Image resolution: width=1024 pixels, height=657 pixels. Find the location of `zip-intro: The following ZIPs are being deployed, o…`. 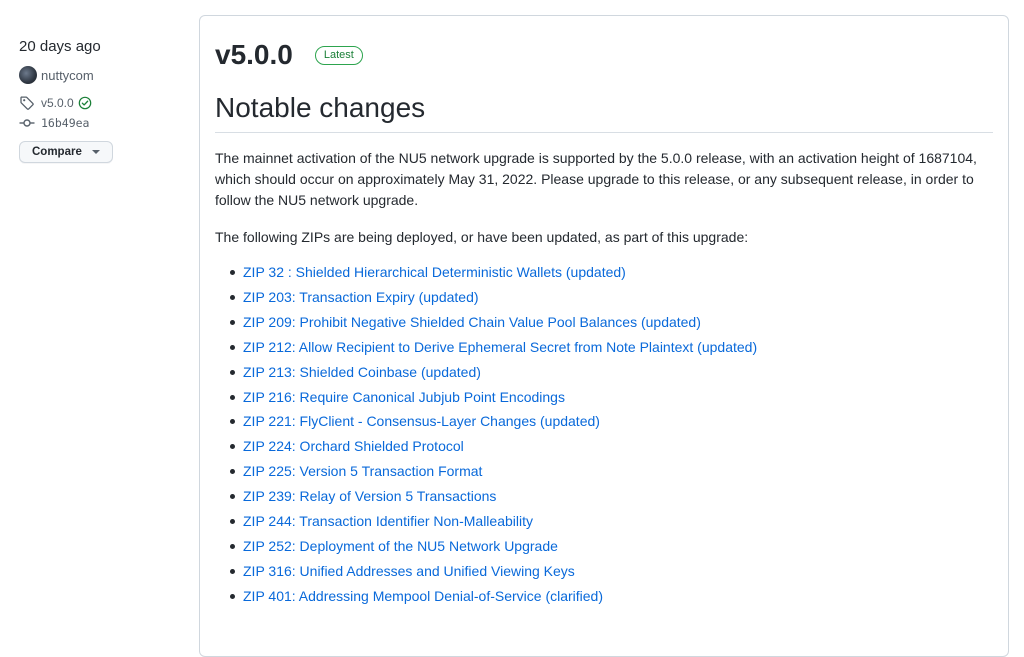

zip-intro: The following ZIPs are being deployed, o… is located at coordinates (482, 237).